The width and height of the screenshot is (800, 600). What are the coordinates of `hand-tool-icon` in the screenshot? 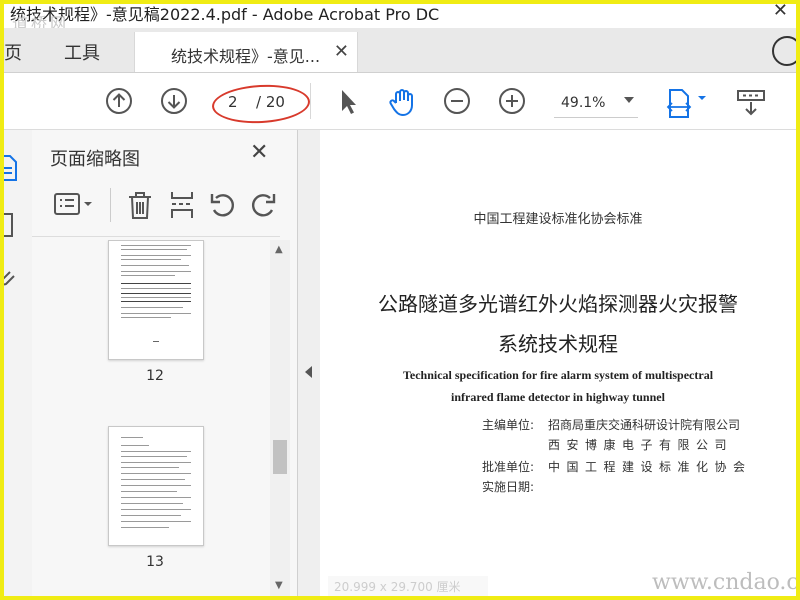 It's located at (401, 102).